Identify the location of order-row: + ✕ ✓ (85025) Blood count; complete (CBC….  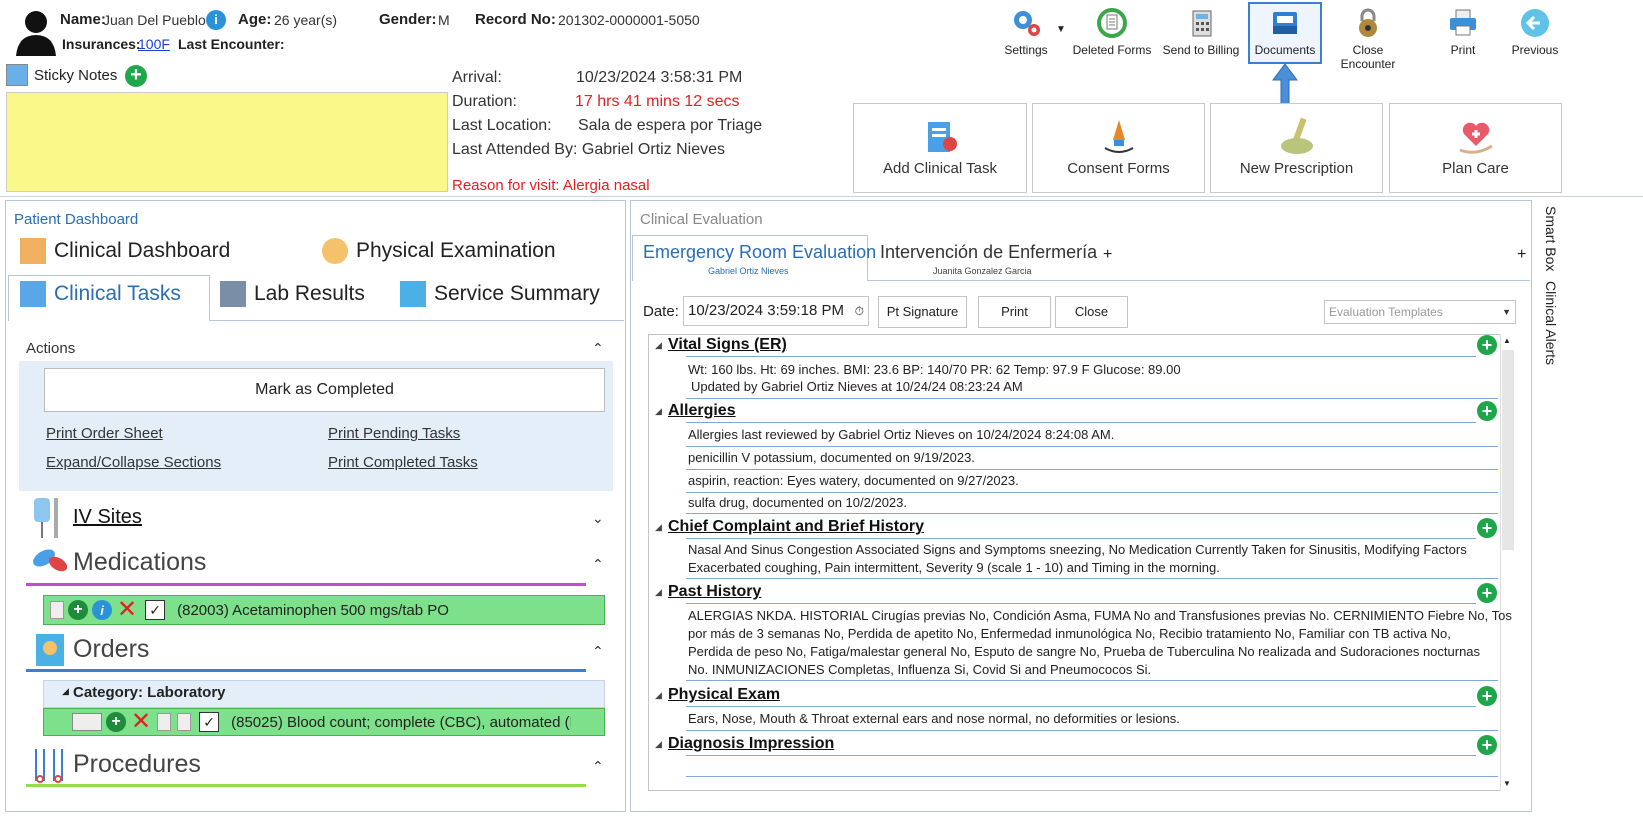
(324, 722).